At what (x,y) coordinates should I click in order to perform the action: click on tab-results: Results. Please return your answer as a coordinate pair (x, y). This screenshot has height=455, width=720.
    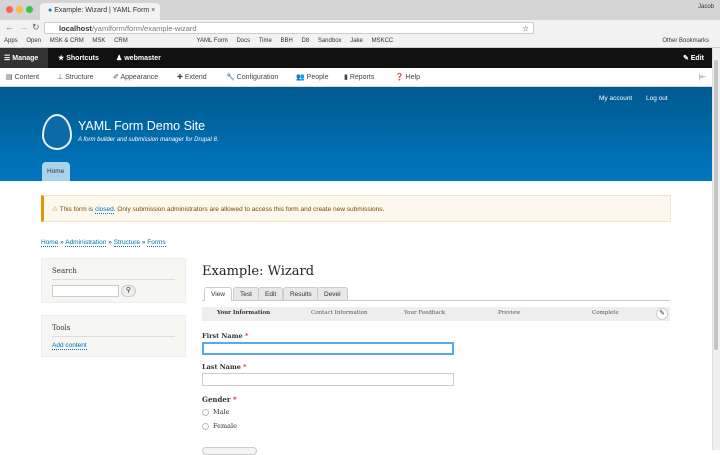
    Looking at the image, I should click on (301, 293).